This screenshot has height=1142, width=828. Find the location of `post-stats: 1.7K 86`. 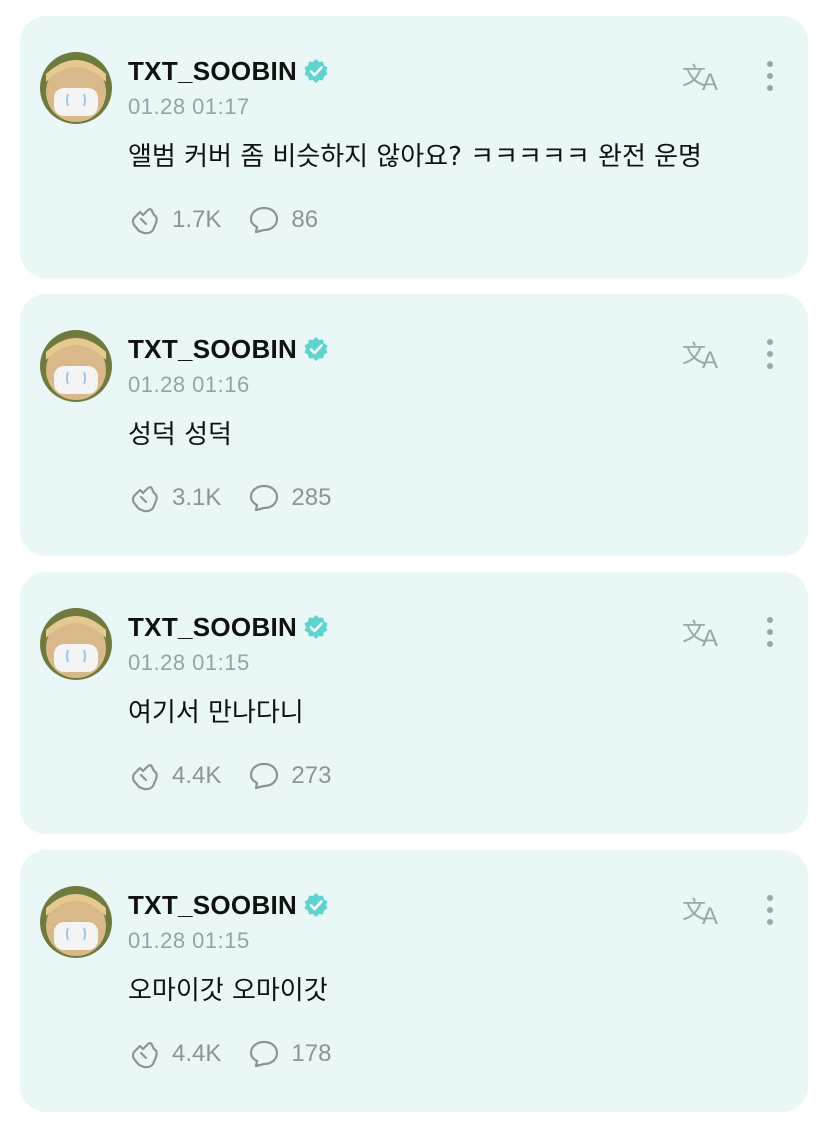

post-stats: 1.7K 86 is located at coordinates (236, 220).